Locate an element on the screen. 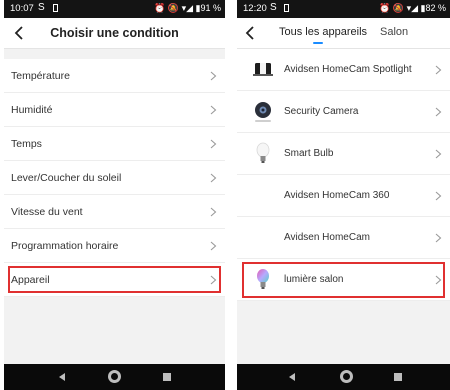 This screenshot has height=390, width=450. condition-item: Programmation horaire is located at coordinates (114, 246).